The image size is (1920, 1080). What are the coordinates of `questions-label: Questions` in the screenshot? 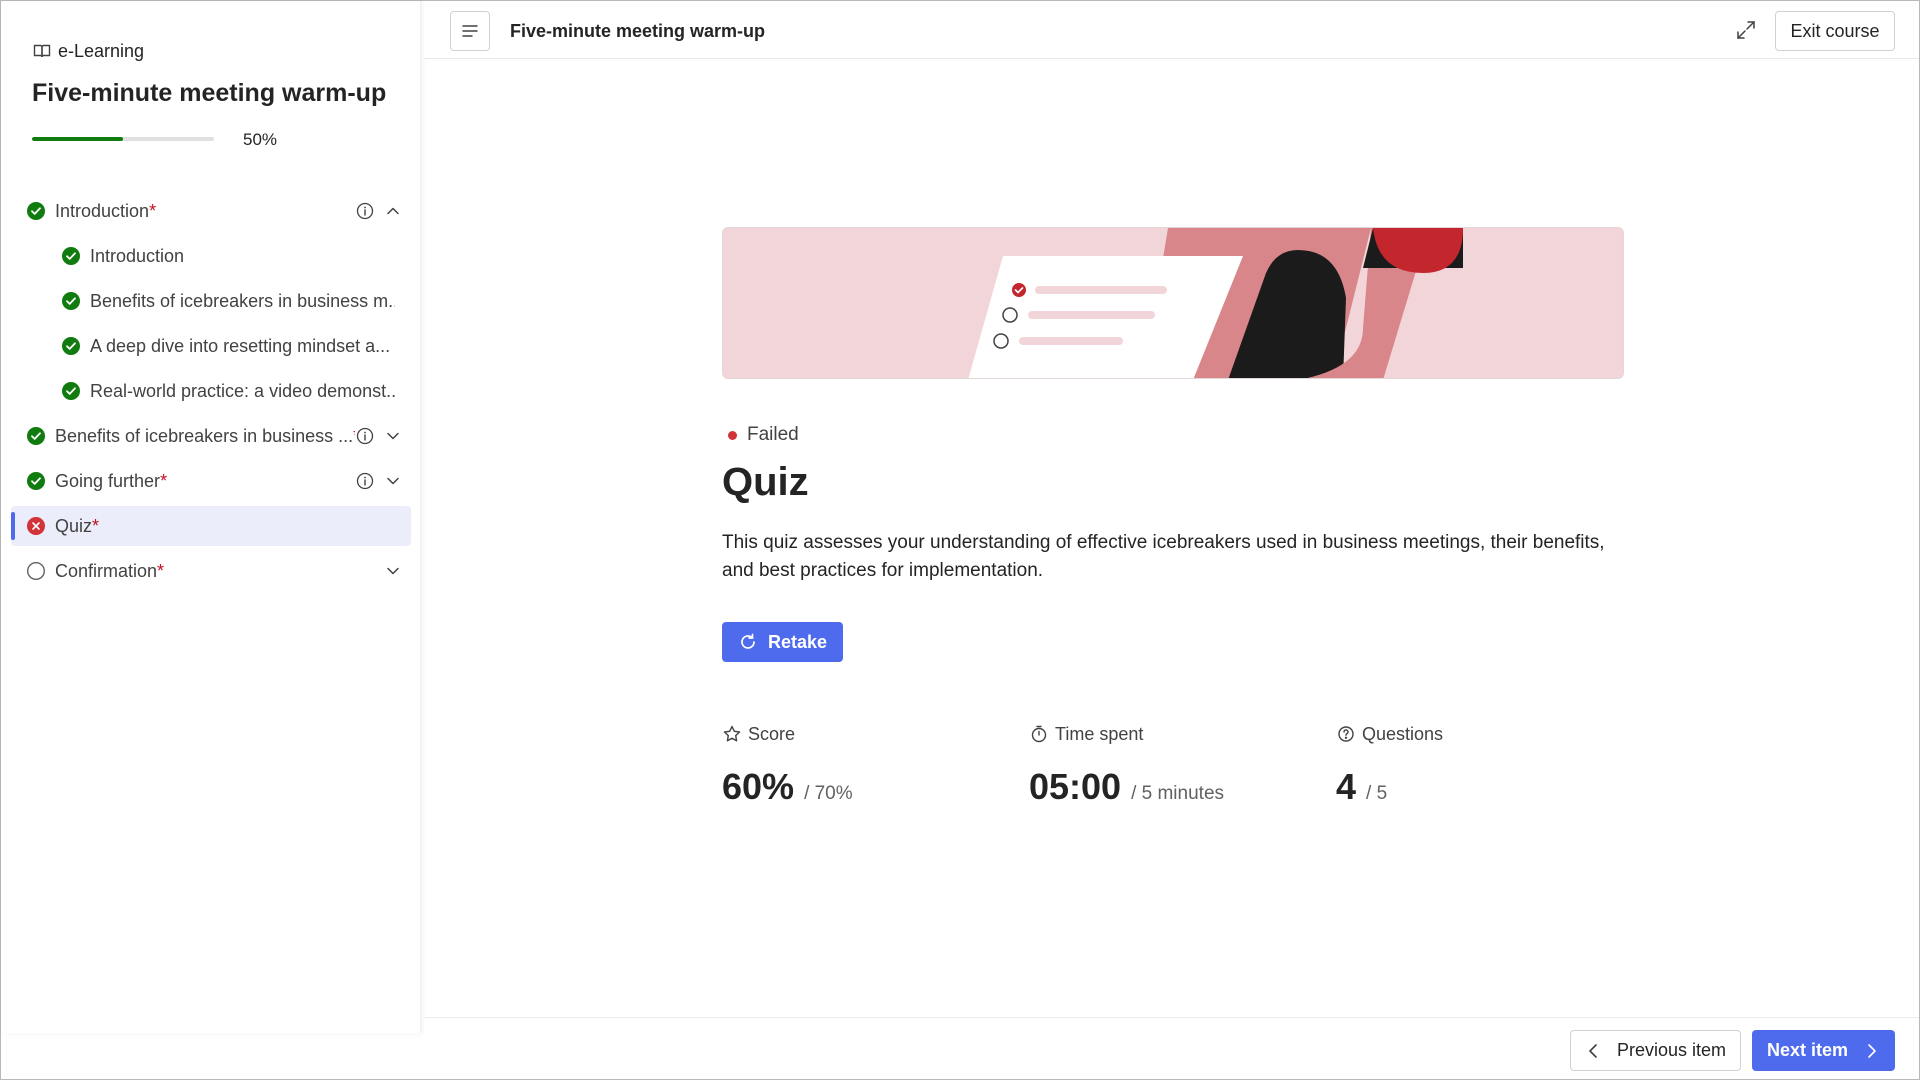 It's located at (1403, 733).